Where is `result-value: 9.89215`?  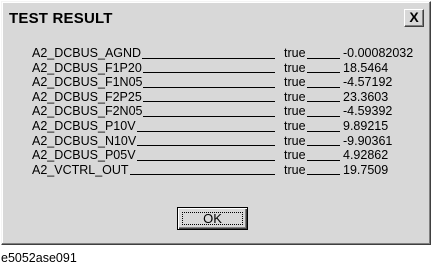
result-value: 9.89215 is located at coordinates (366, 125).